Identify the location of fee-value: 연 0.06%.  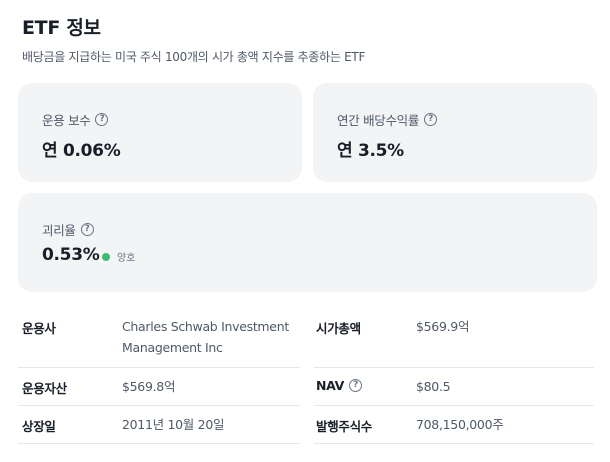
(81, 151).